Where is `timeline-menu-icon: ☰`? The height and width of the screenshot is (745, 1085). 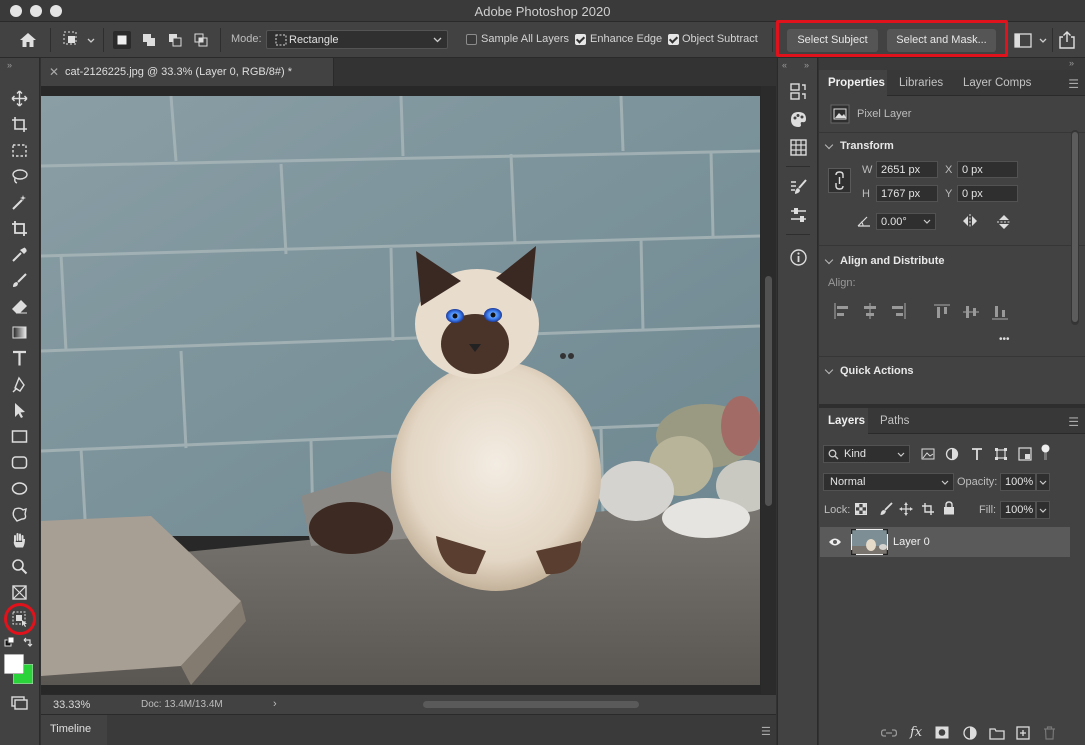
timeline-menu-icon: ☰ is located at coordinates (766, 731).